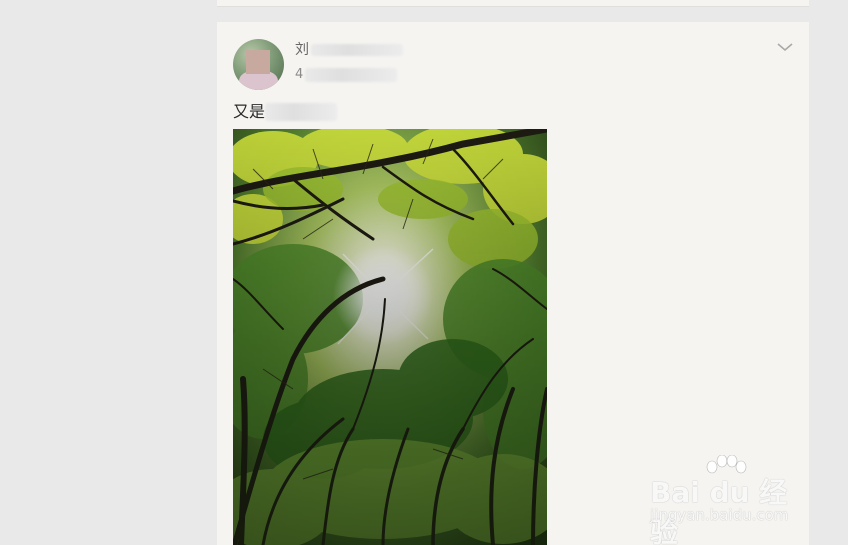 This screenshot has height=545, width=848. What do you see at coordinates (299, 74) in the screenshot?
I see `post-time: 4` at bounding box center [299, 74].